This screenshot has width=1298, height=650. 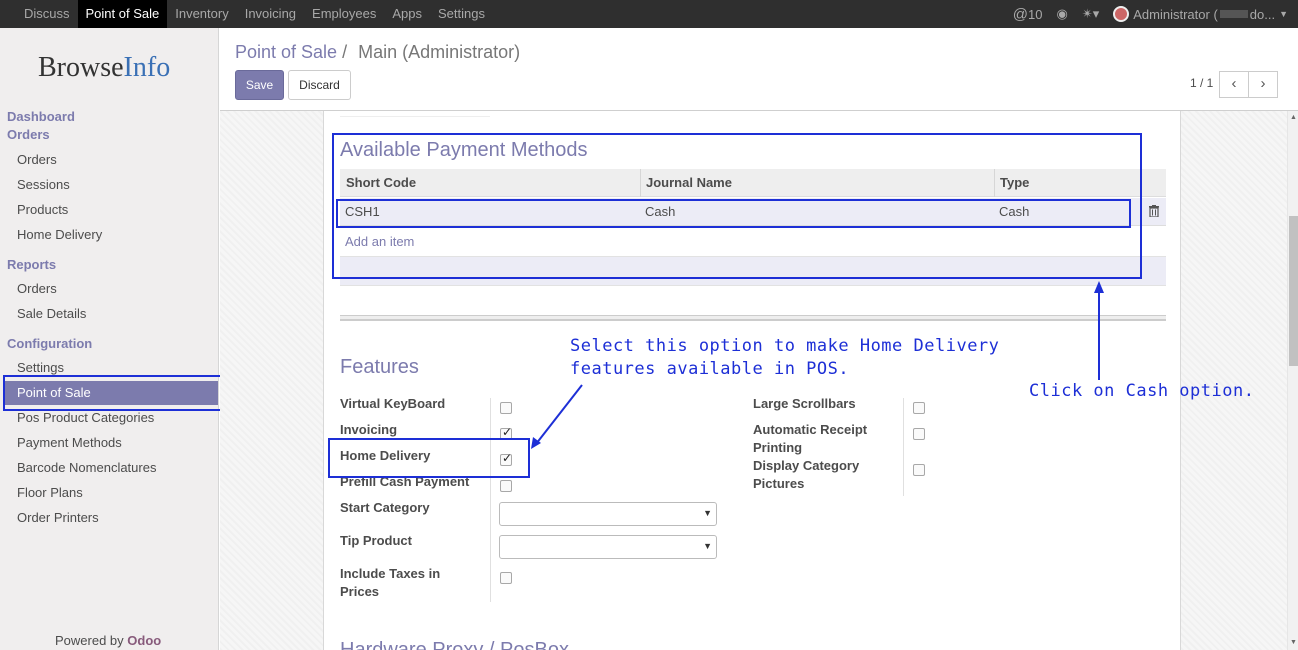 I want to click on bug-icon: ✴▾, so click(x=1090, y=14).